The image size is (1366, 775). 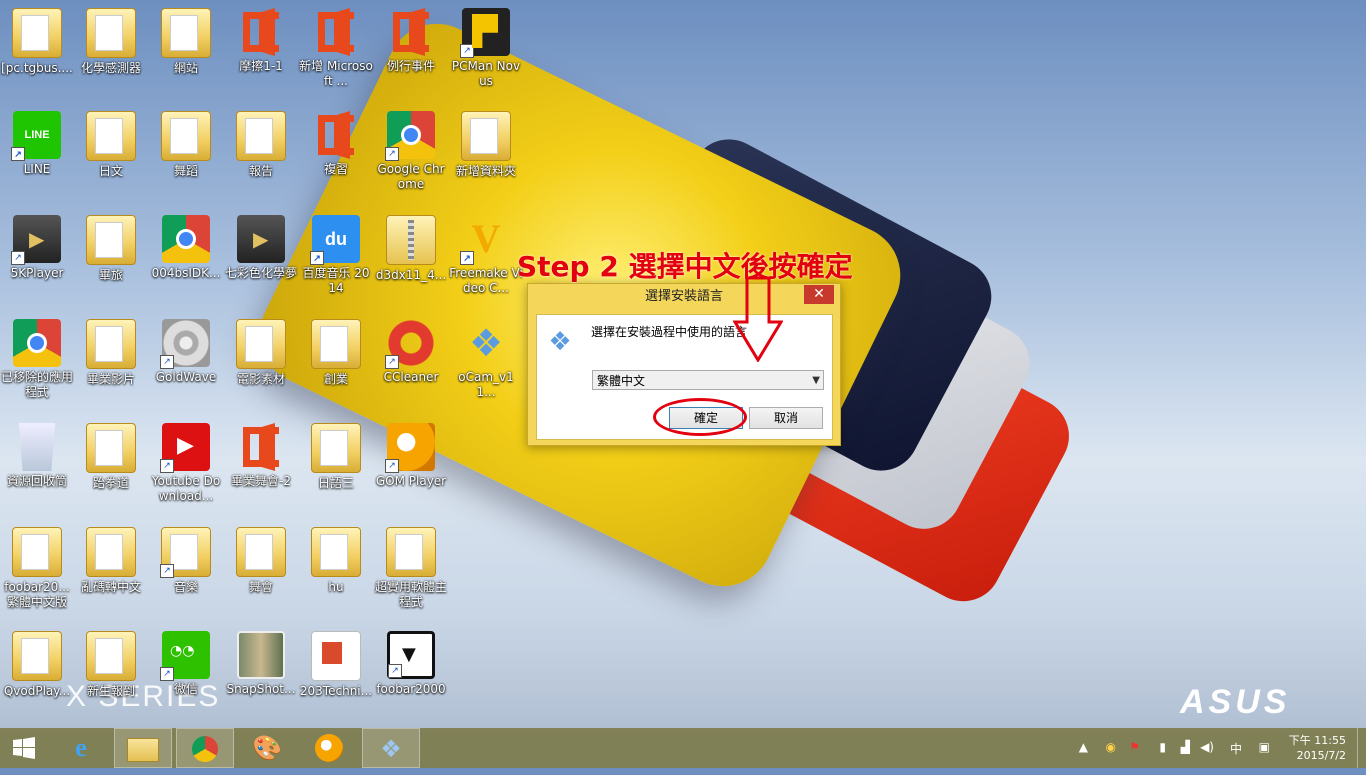 I want to click on desktop-icon: 化學感測器, so click(x=111, y=42).